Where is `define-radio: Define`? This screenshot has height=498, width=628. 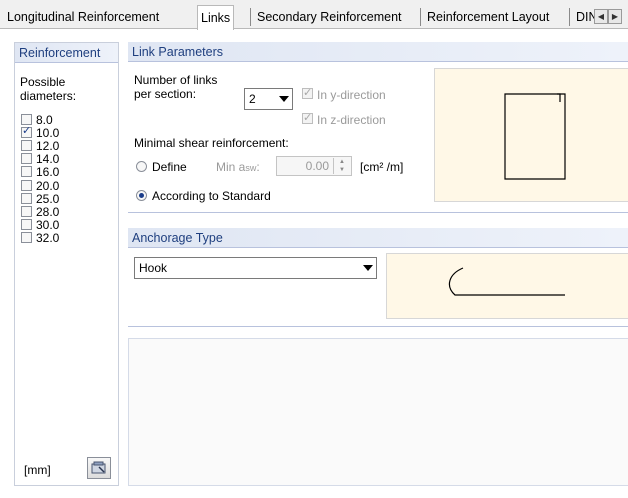
define-radio: Define is located at coordinates (161, 167).